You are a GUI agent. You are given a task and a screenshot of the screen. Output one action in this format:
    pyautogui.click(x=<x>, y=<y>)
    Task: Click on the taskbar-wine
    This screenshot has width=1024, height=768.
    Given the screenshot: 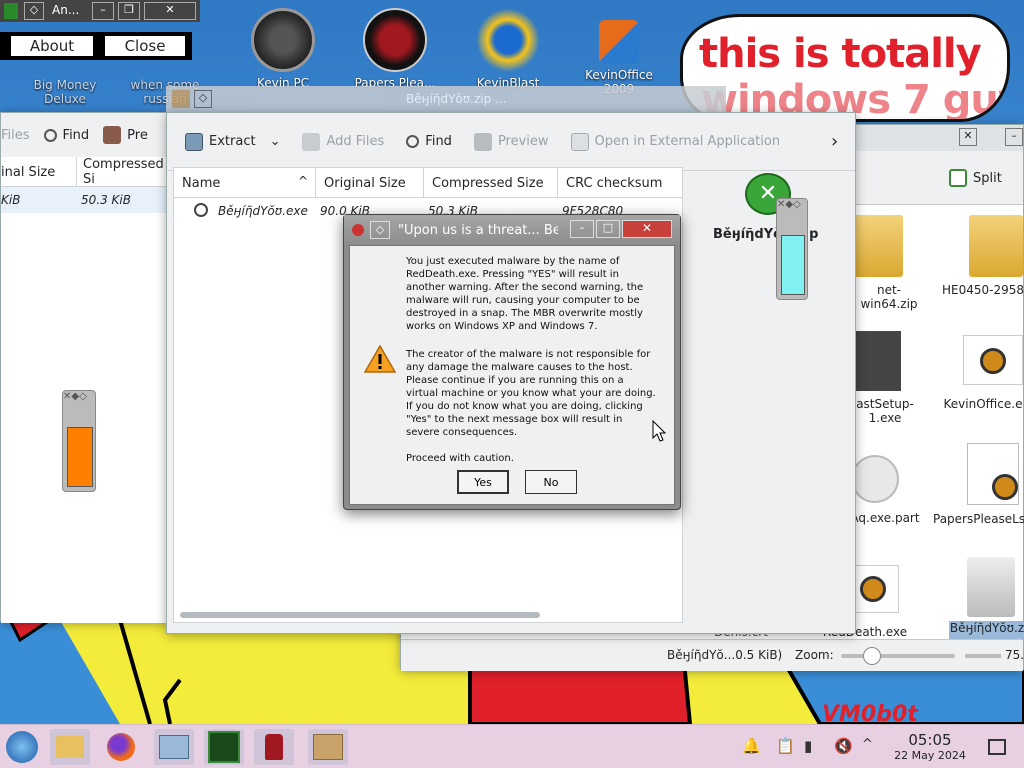 What is the action you would take?
    pyautogui.click(x=274, y=747)
    